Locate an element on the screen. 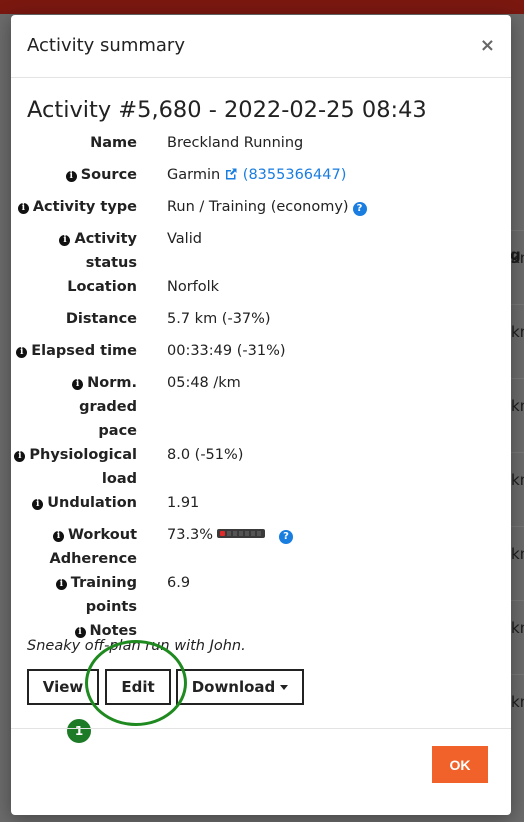  modal-header: Activity summary × is located at coordinates (261, 46).